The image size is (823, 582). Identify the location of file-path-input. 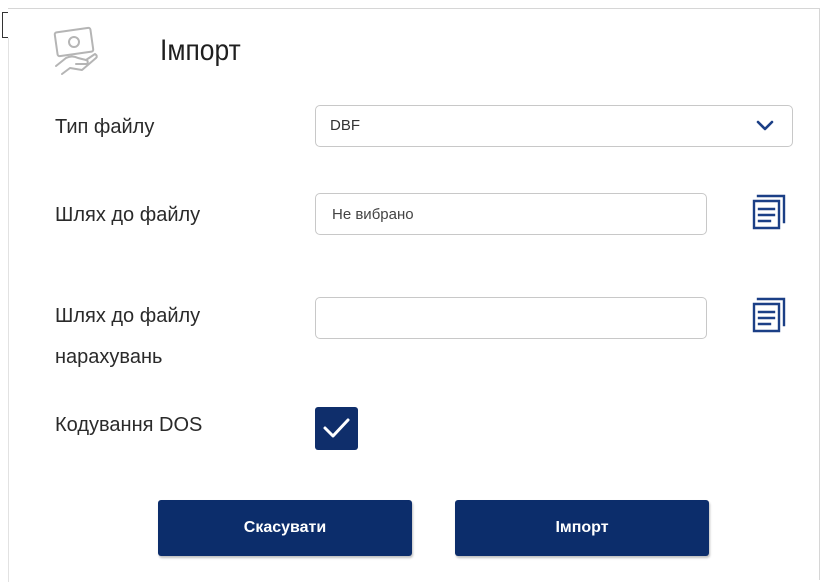
(511, 214).